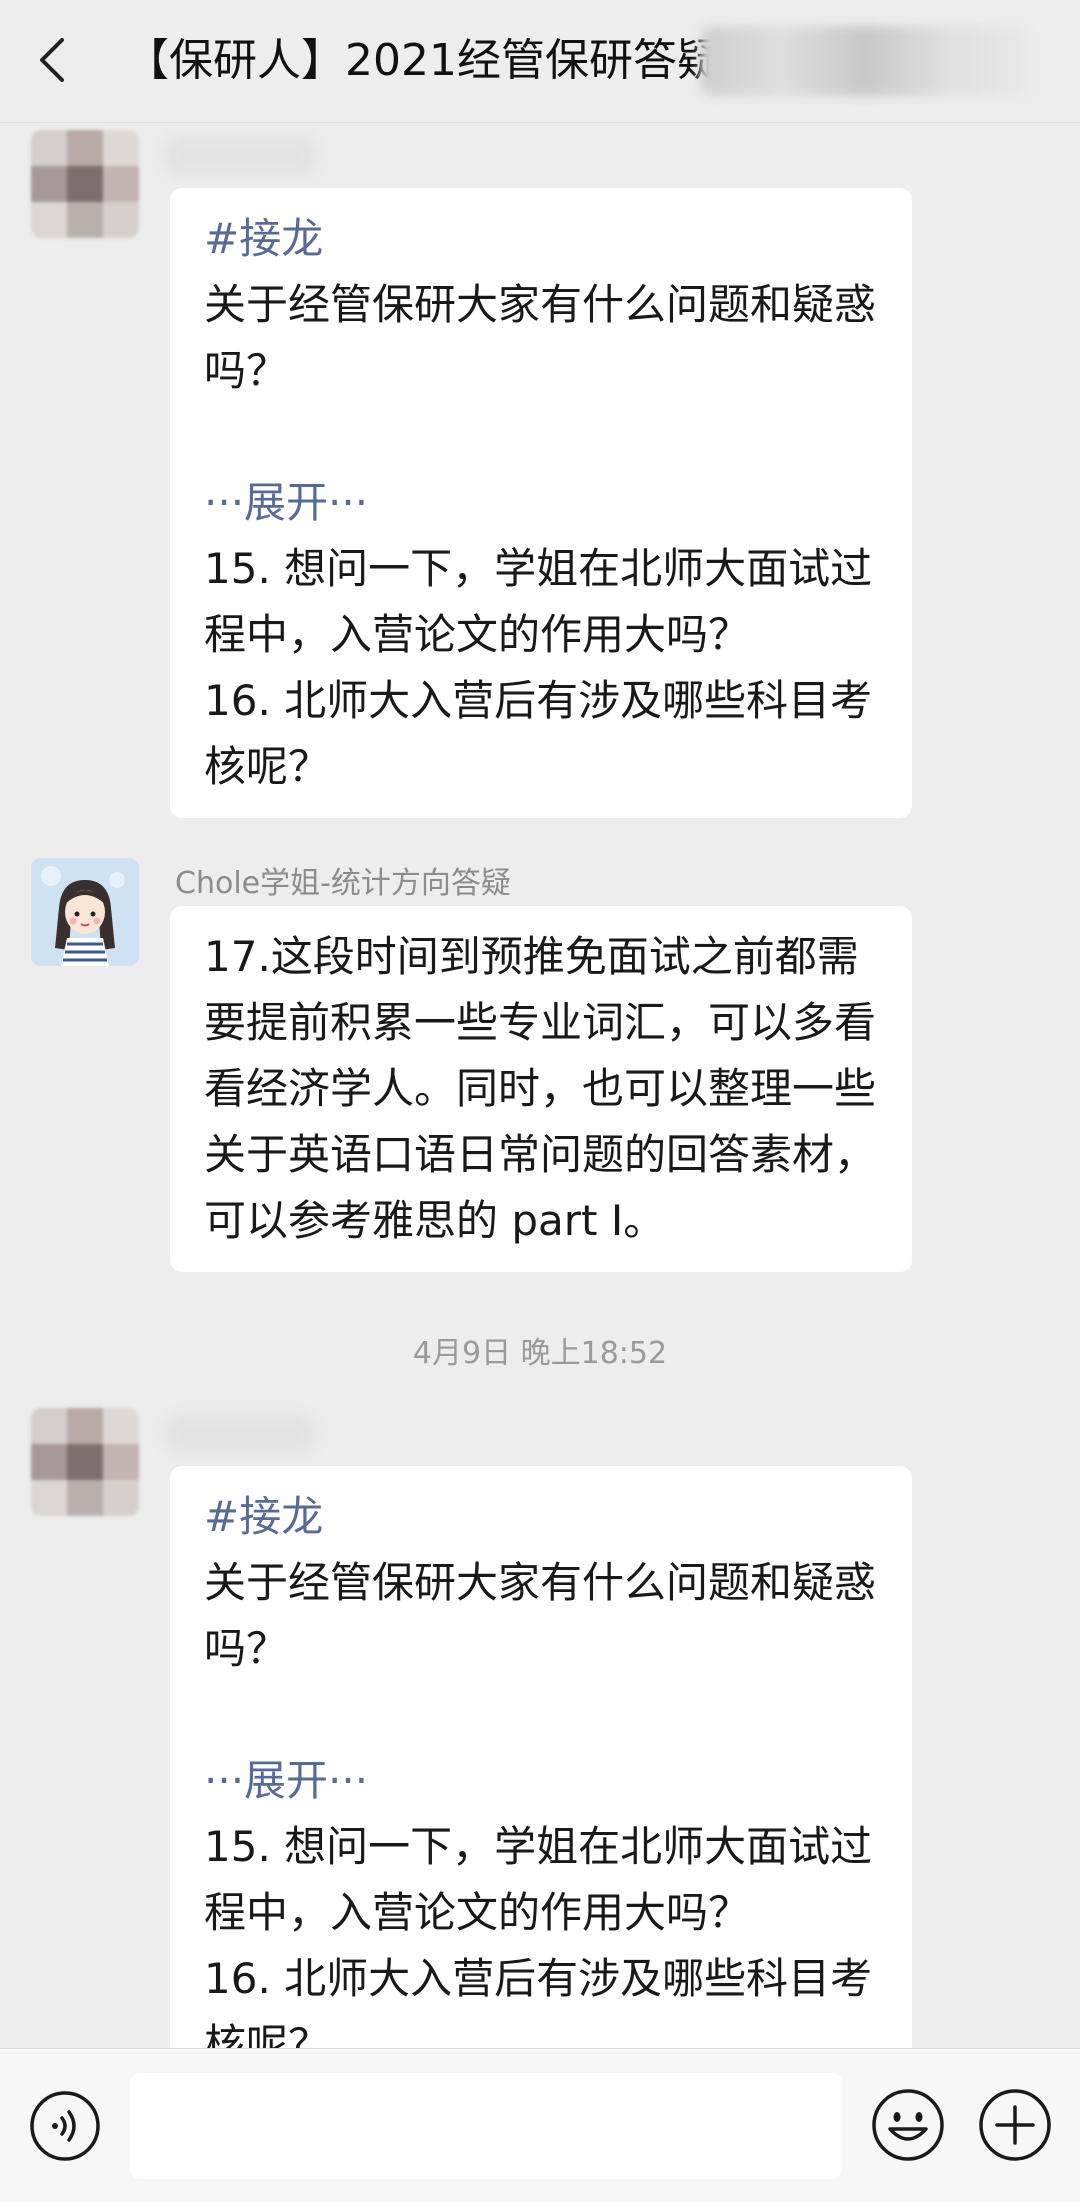 The image size is (1080, 2202). I want to click on input-bar, so click(540, 2125).